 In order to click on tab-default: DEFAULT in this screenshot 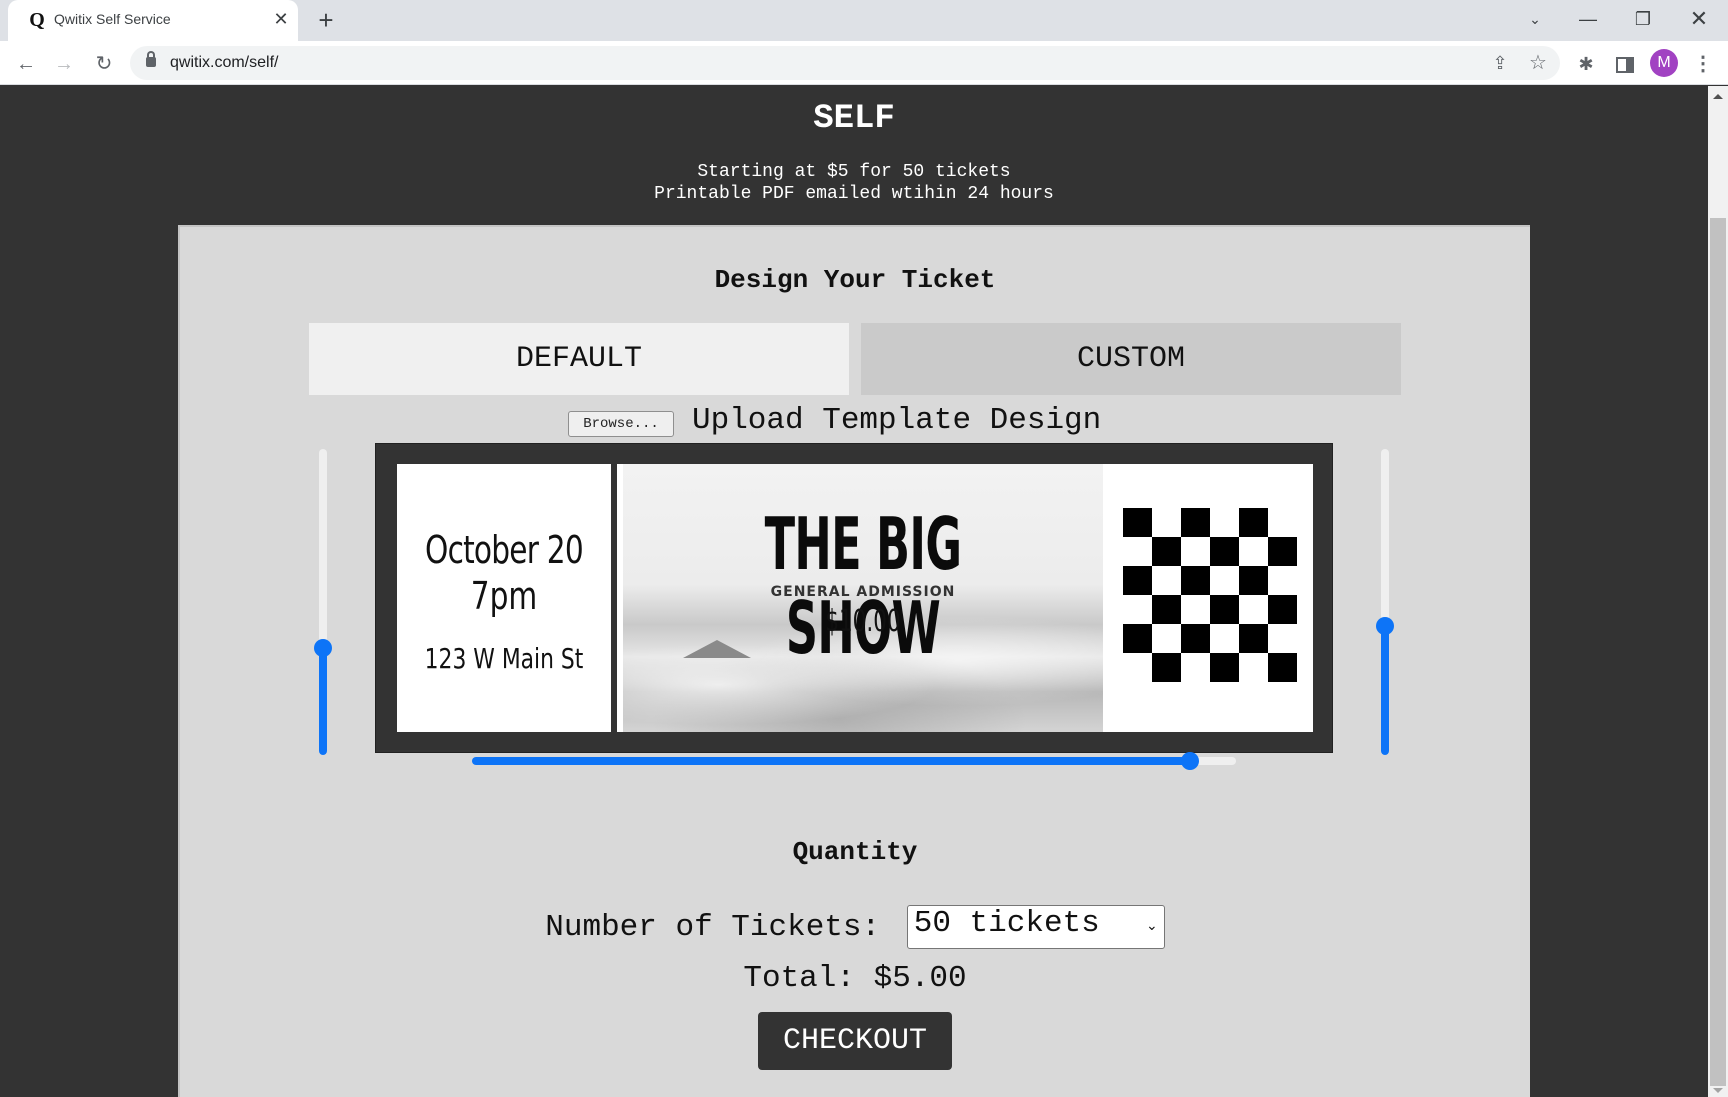, I will do `click(579, 359)`.